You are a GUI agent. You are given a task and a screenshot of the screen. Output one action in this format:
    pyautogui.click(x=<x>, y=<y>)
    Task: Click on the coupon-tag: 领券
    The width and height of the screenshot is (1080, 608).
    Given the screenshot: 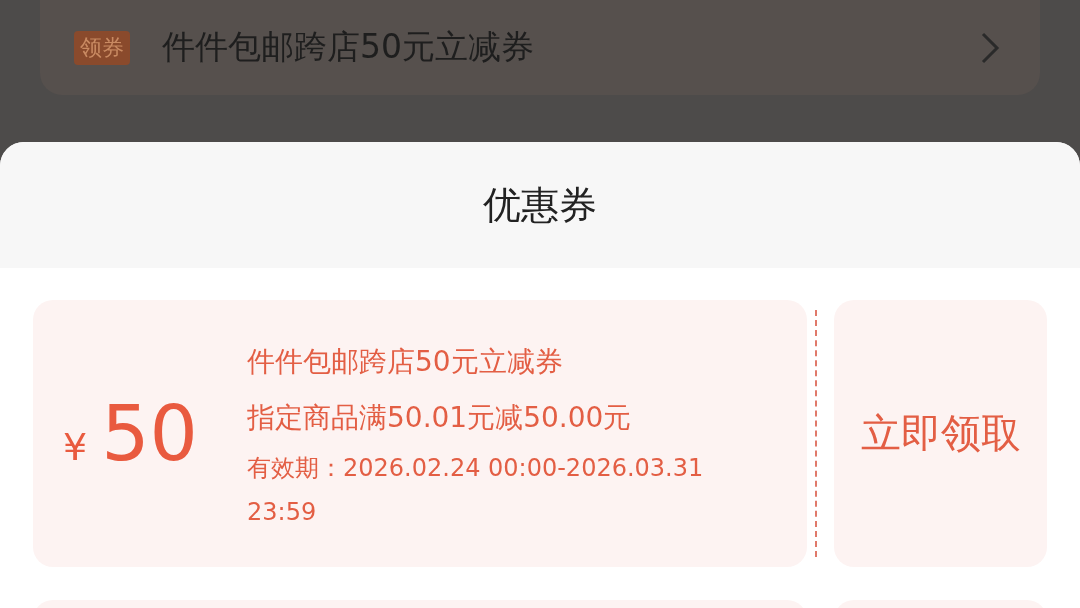 What is the action you would take?
    pyautogui.click(x=102, y=47)
    